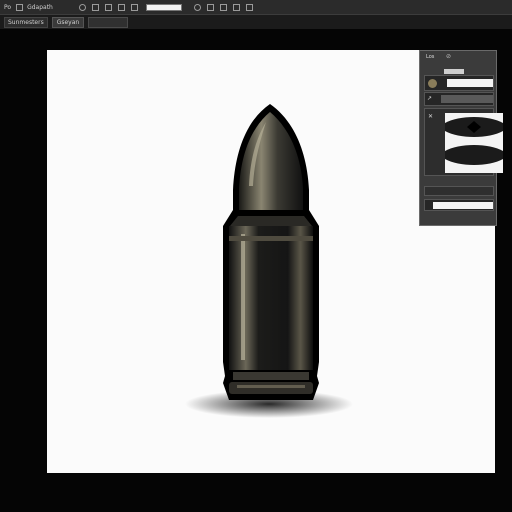  I want to click on toolbar-square-icon, so click(20, 7).